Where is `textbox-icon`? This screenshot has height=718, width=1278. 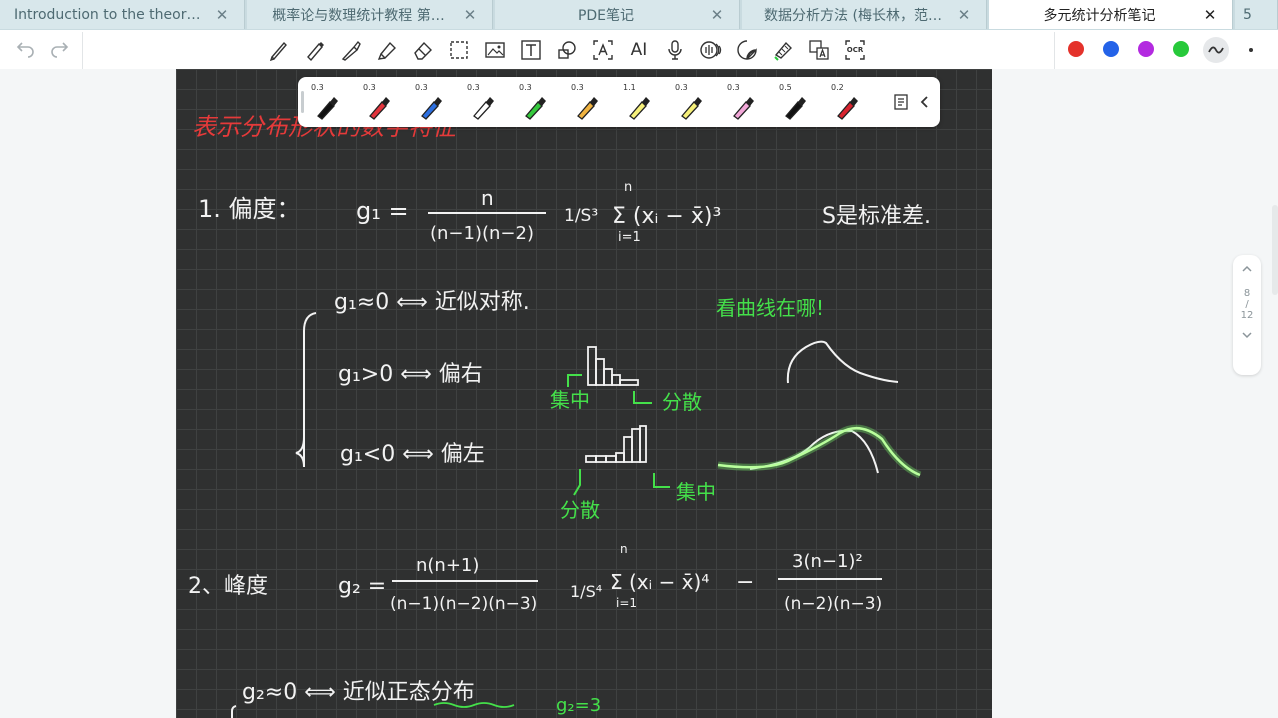
textbox-icon is located at coordinates (531, 50).